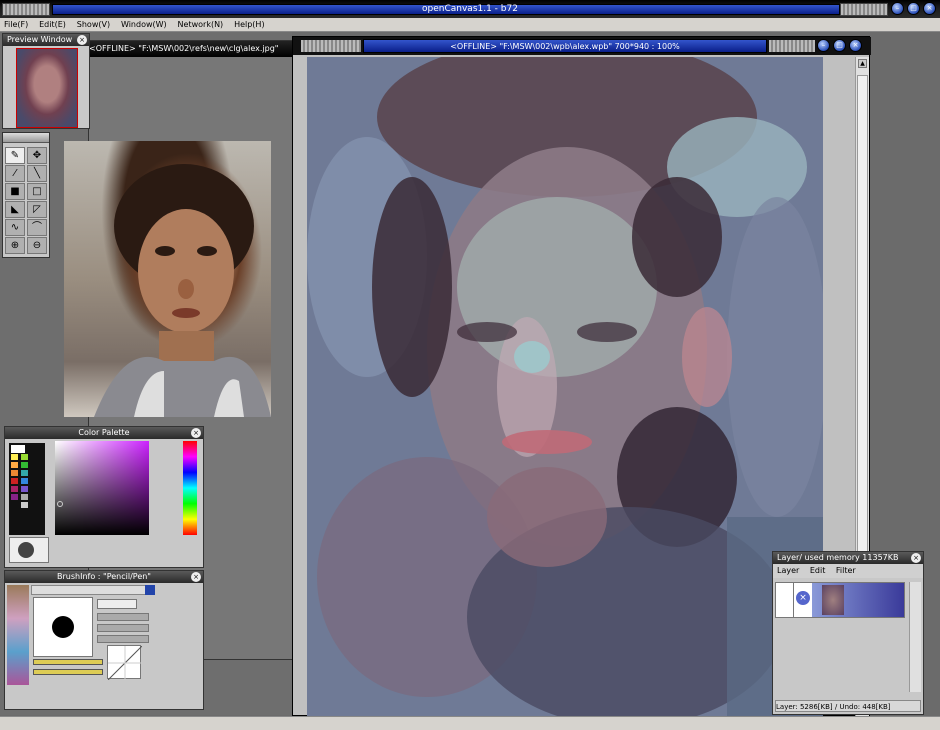  Describe the element at coordinates (60, 504) in the screenshot. I see `color-picker-cursor` at that location.